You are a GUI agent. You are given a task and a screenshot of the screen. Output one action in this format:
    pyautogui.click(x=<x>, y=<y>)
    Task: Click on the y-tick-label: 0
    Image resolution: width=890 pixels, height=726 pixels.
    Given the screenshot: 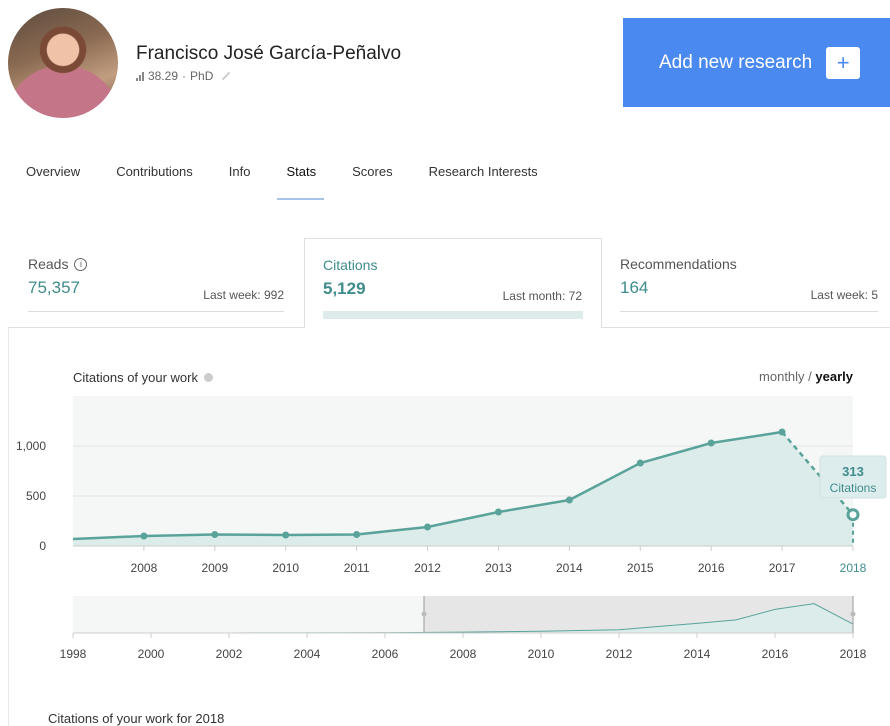 What is the action you would take?
    pyautogui.click(x=42, y=546)
    